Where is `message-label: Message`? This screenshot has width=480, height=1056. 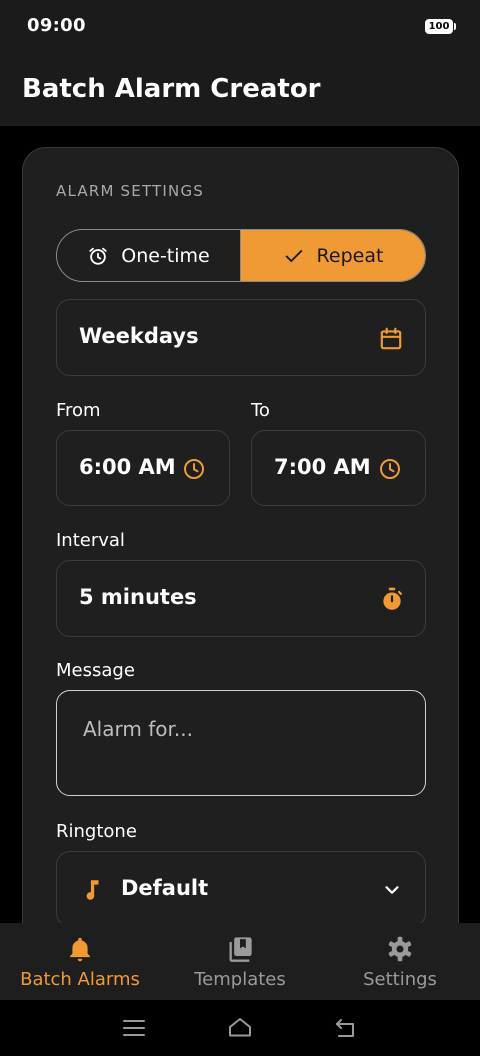
message-label: Message is located at coordinates (95, 670).